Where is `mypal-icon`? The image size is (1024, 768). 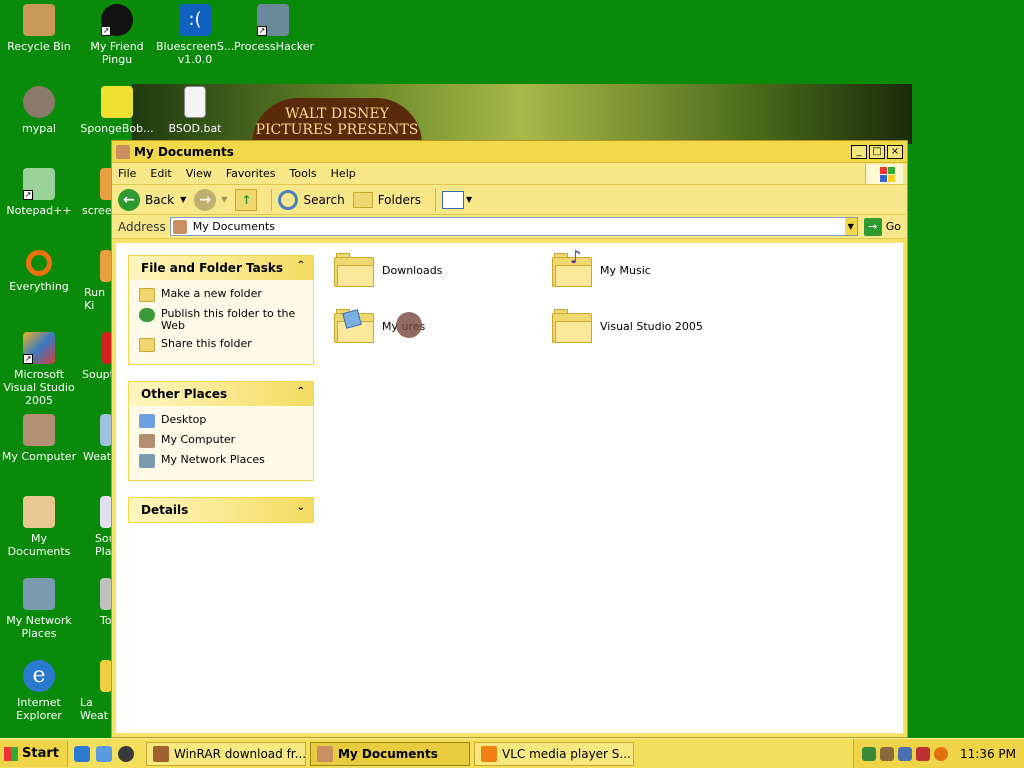 mypal-icon is located at coordinates (39, 102).